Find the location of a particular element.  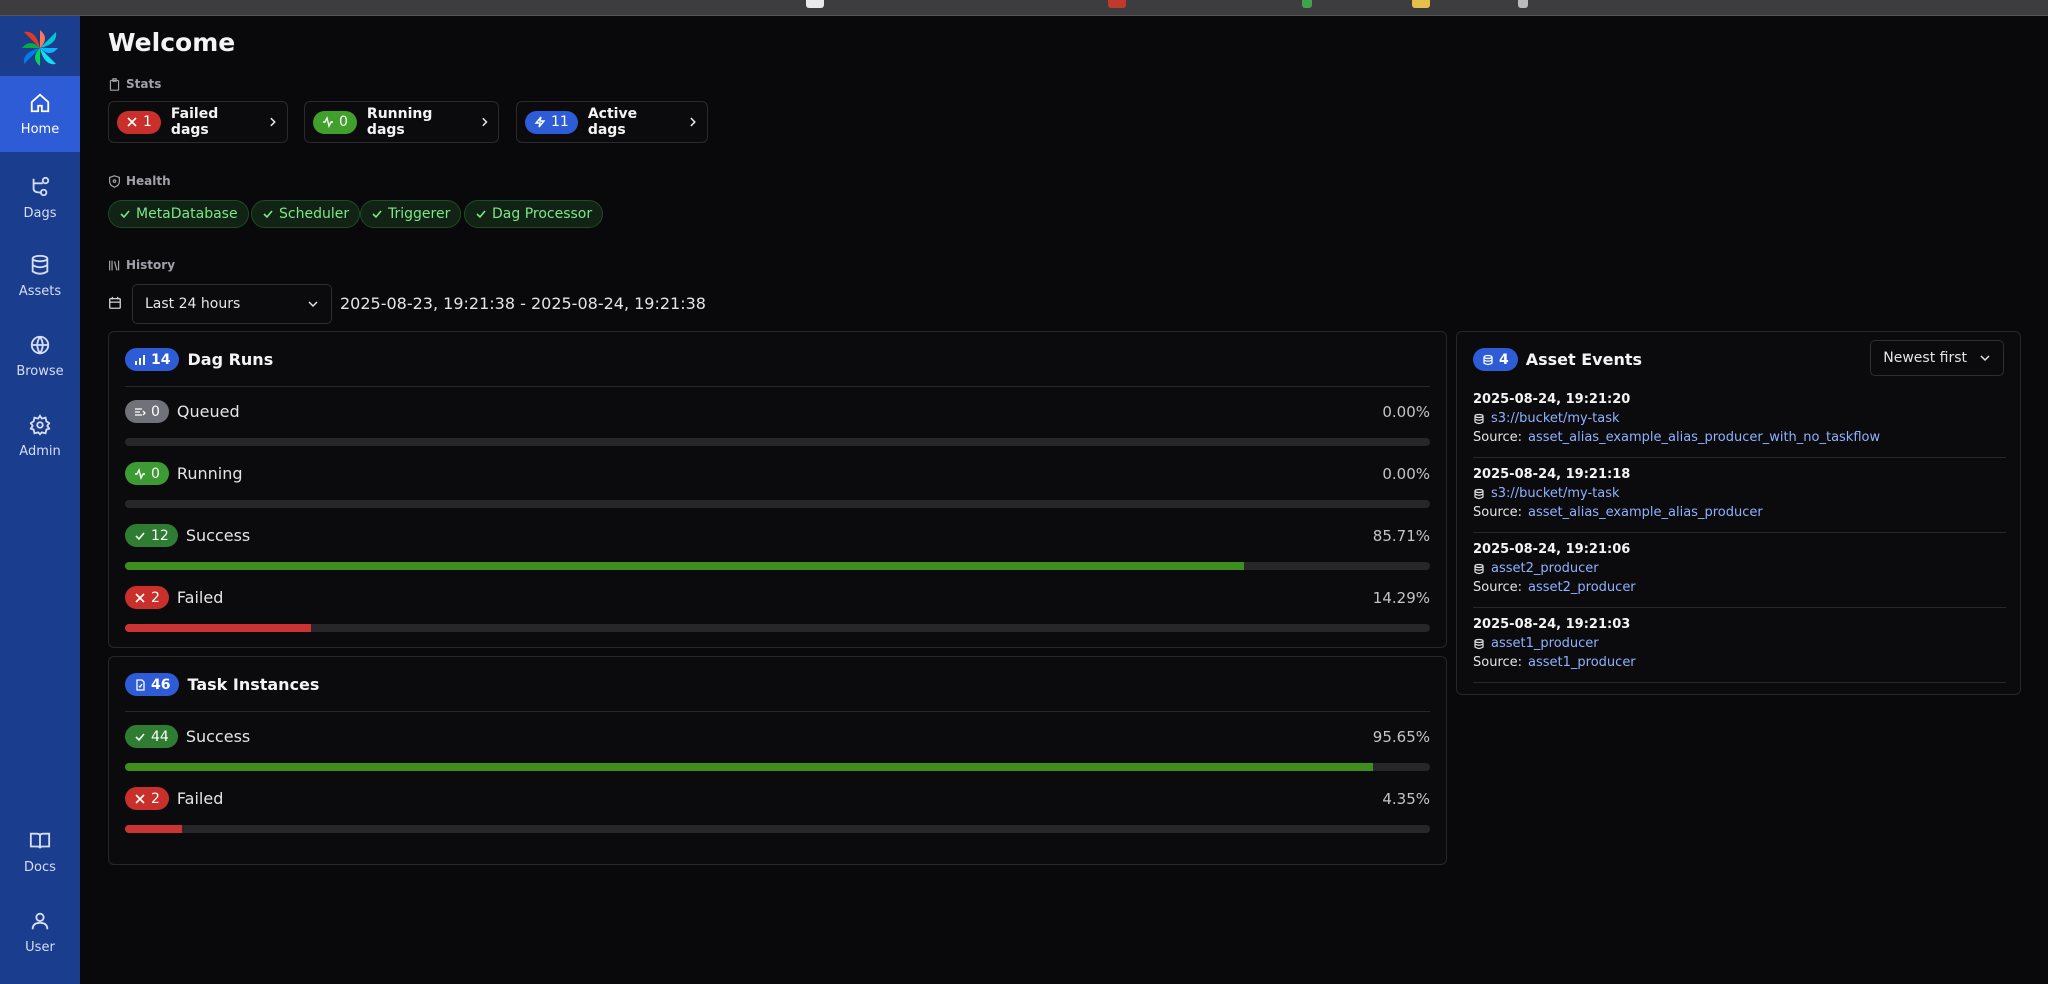

task-instances-heading: Task Instances is located at coordinates (253, 684).